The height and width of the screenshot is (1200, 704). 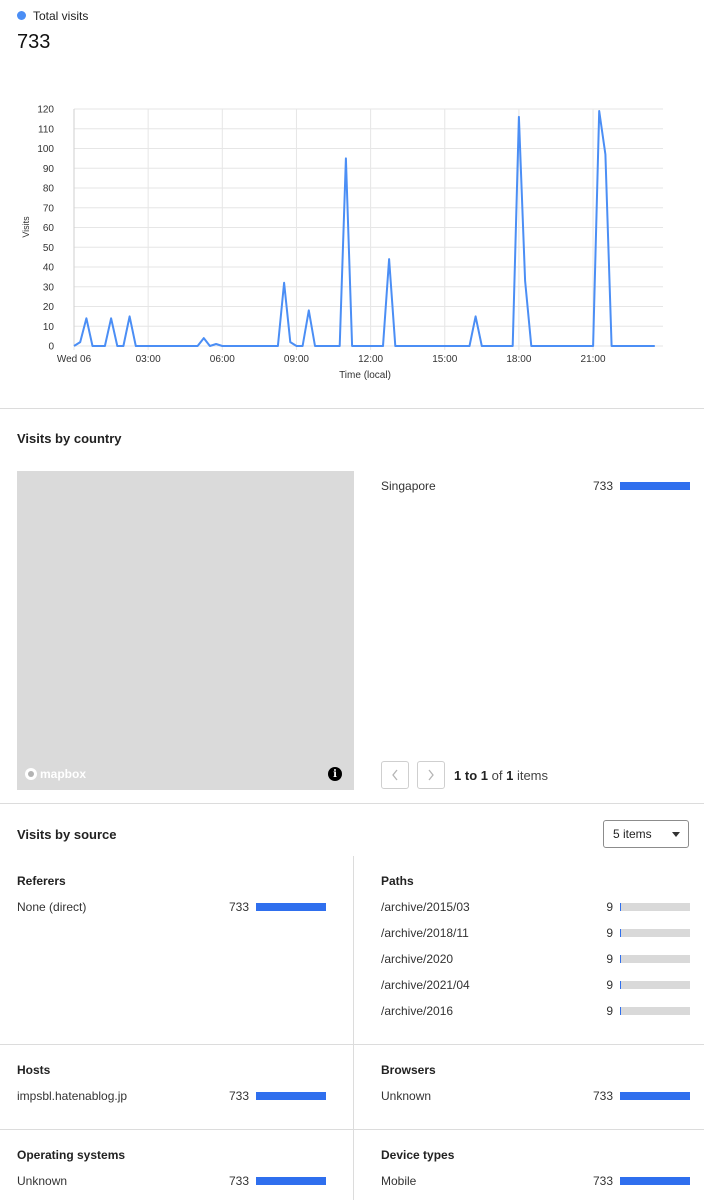 I want to click on legend-dot-total-visits, so click(x=21, y=15).